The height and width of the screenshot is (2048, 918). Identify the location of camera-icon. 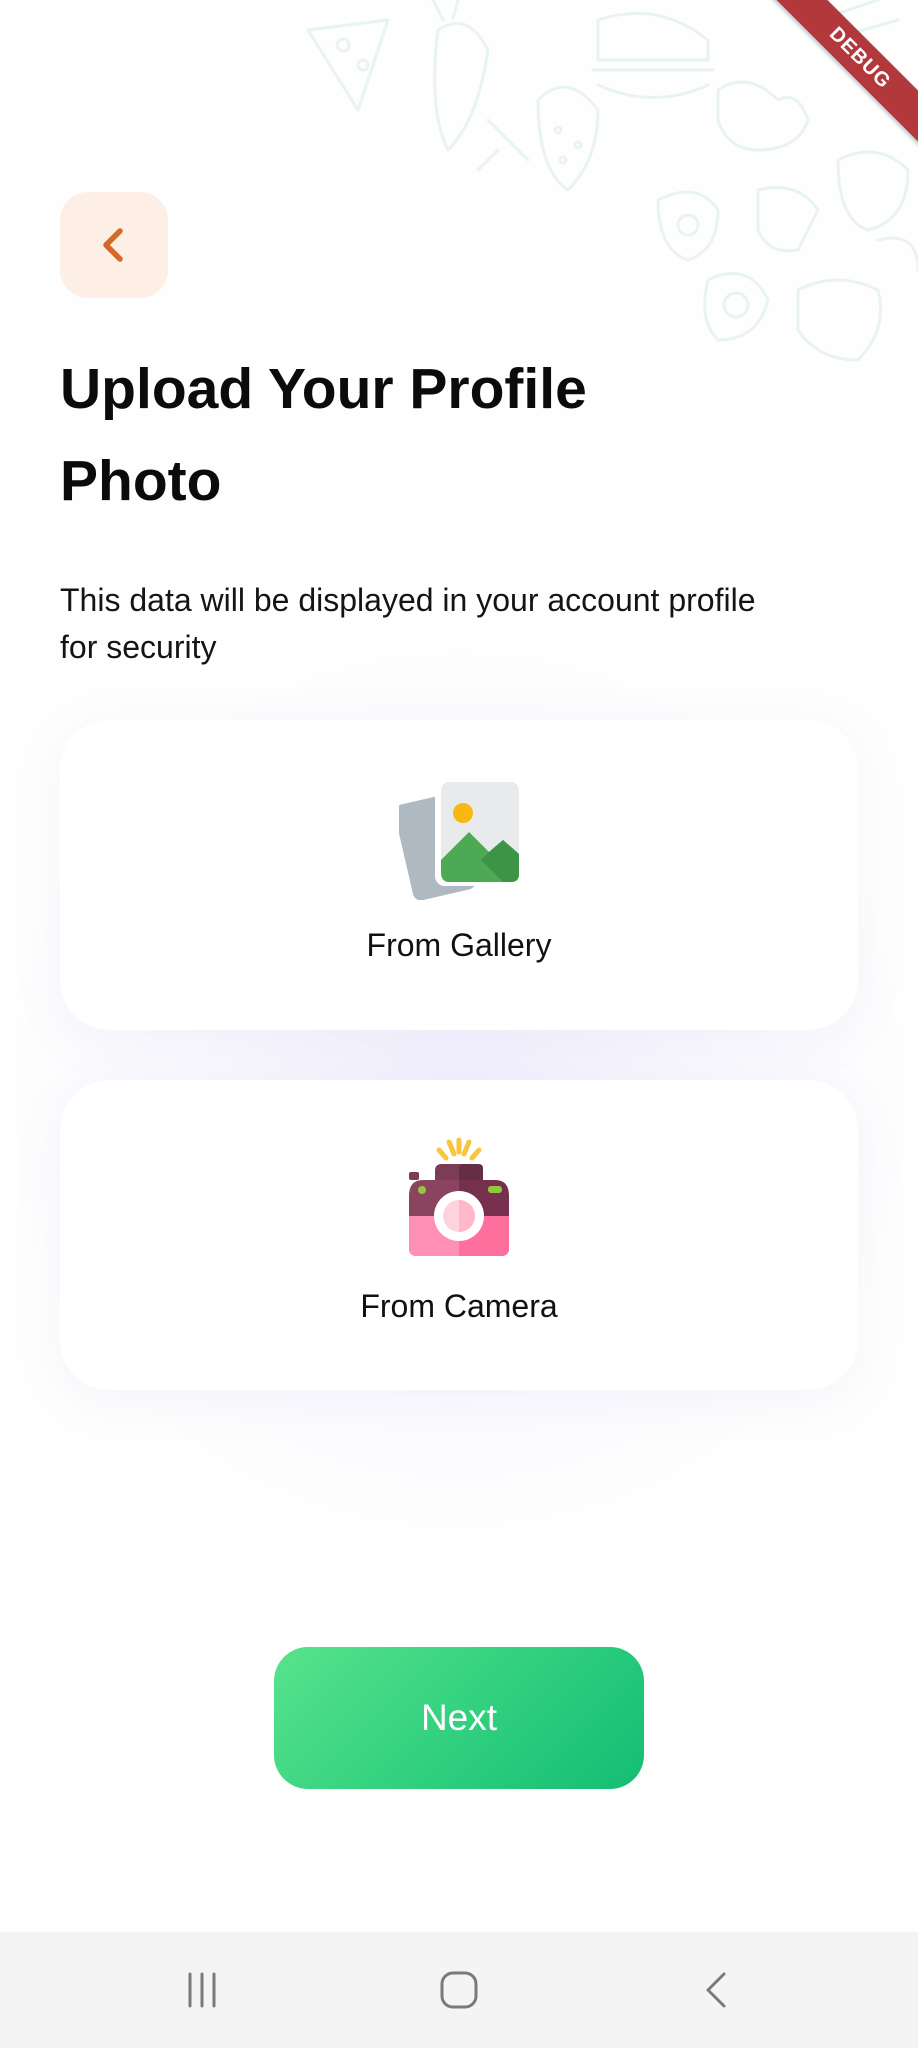
(459, 1197).